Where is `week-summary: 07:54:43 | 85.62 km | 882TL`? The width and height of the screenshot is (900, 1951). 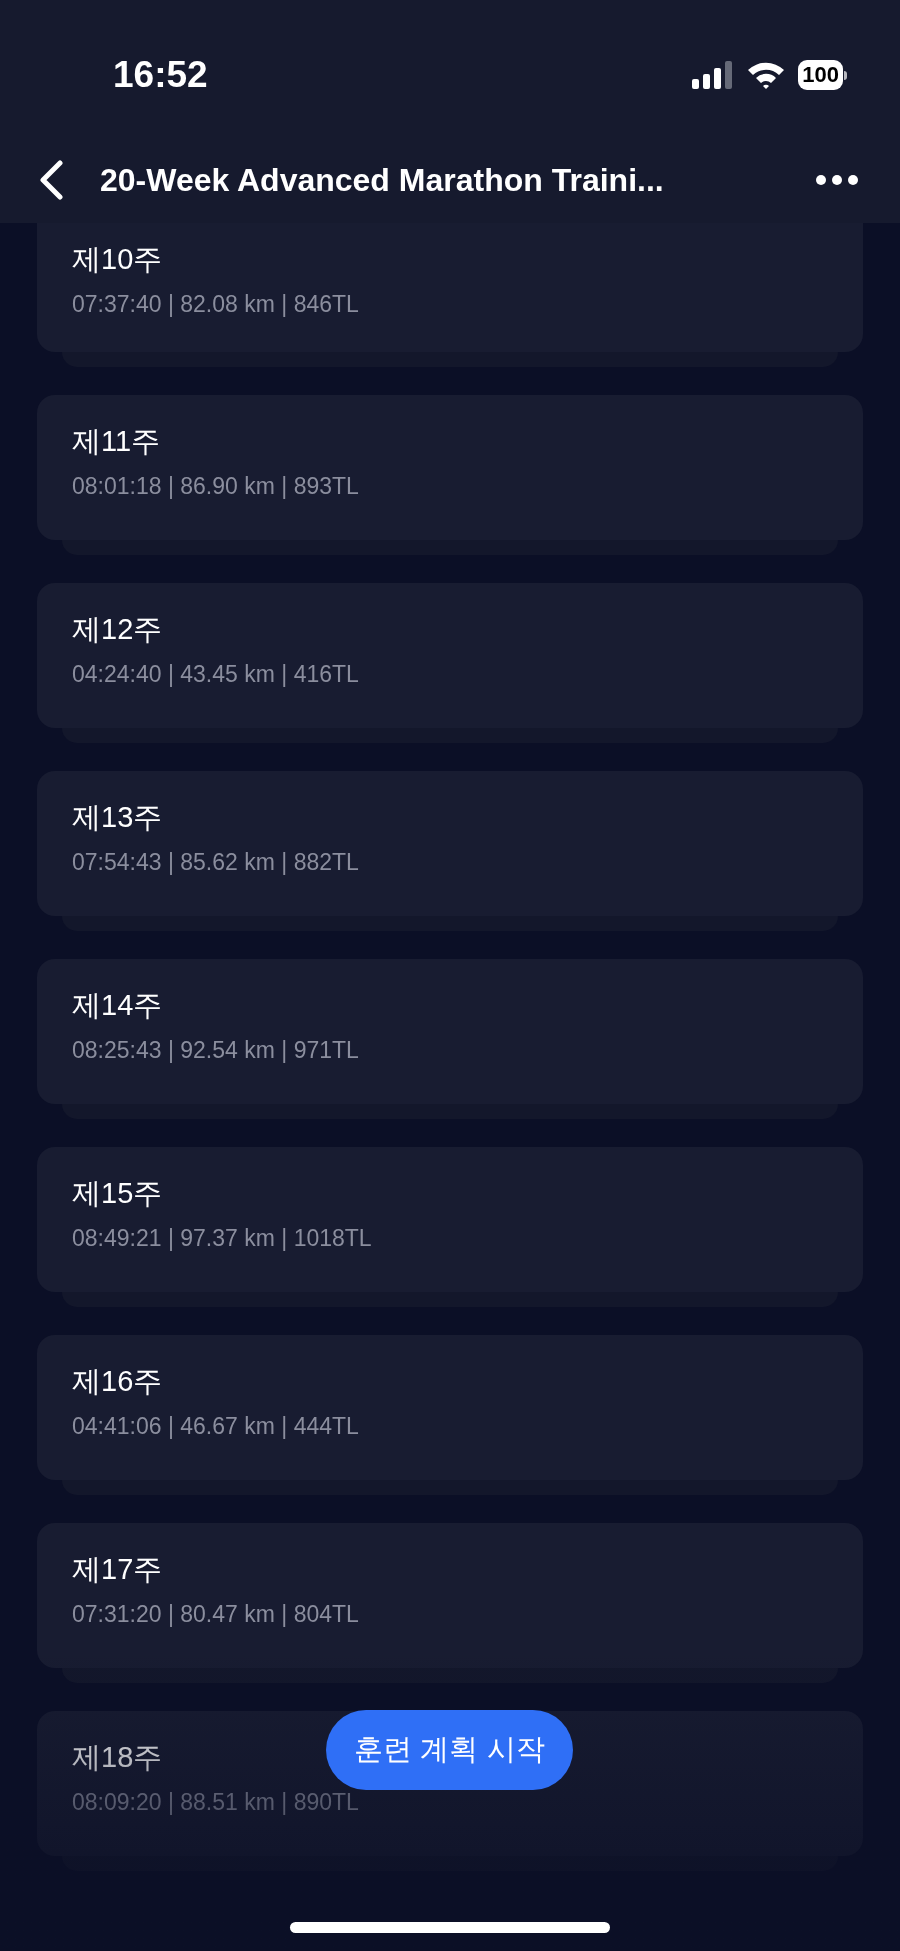 week-summary: 07:54:43 | 85.62 km | 882TL is located at coordinates (215, 862).